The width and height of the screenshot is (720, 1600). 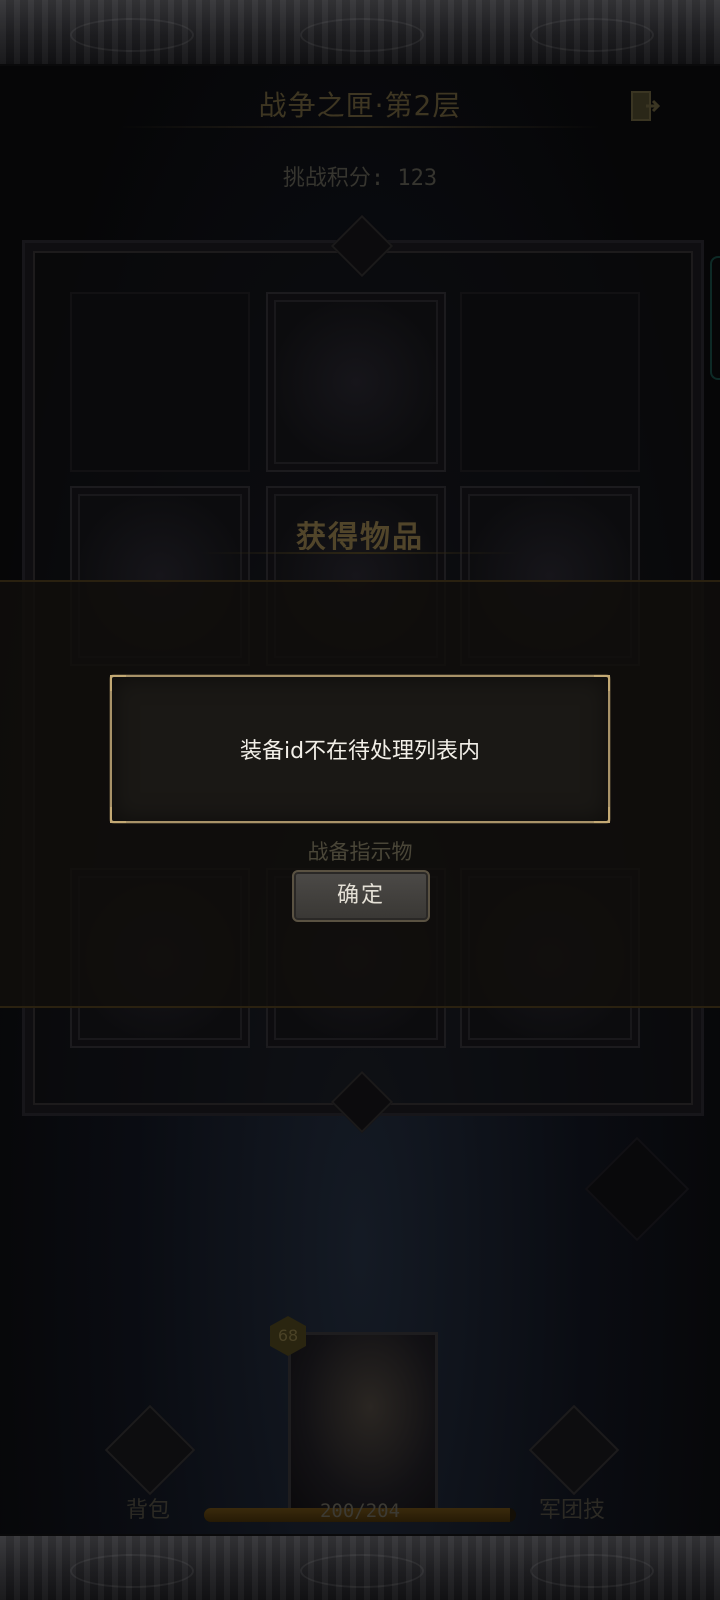 What do you see at coordinates (360, 852) in the screenshot?
I see `reward-item-name: 战备指示物` at bounding box center [360, 852].